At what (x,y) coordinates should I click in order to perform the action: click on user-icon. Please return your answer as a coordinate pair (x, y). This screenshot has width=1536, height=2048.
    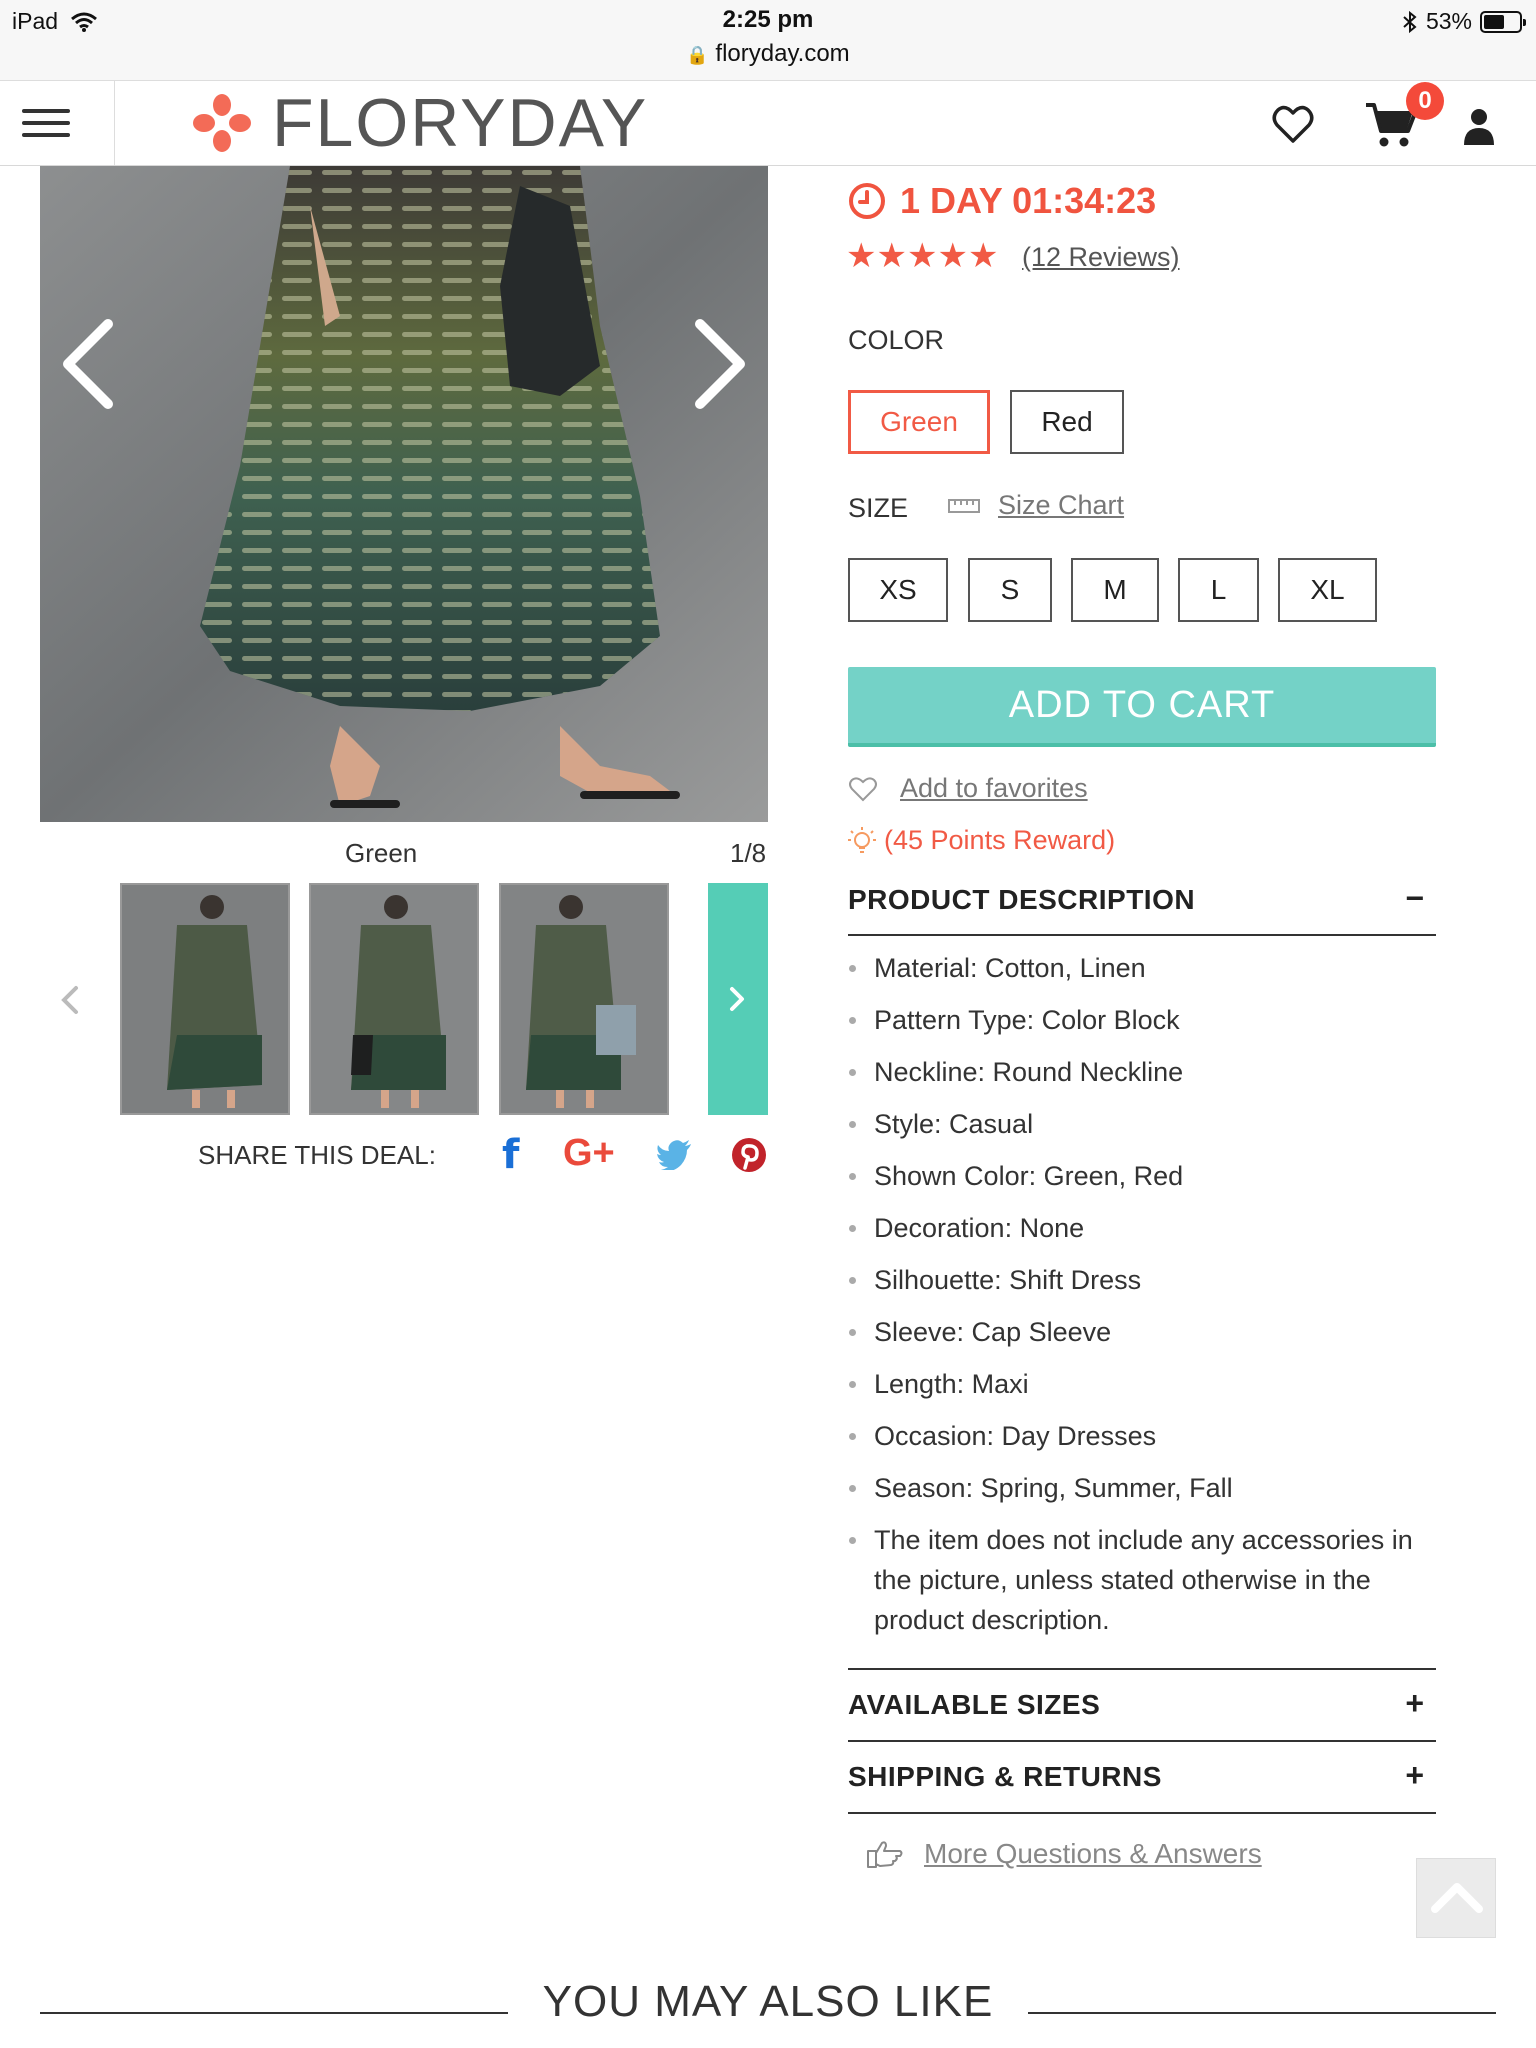
    Looking at the image, I should click on (1479, 127).